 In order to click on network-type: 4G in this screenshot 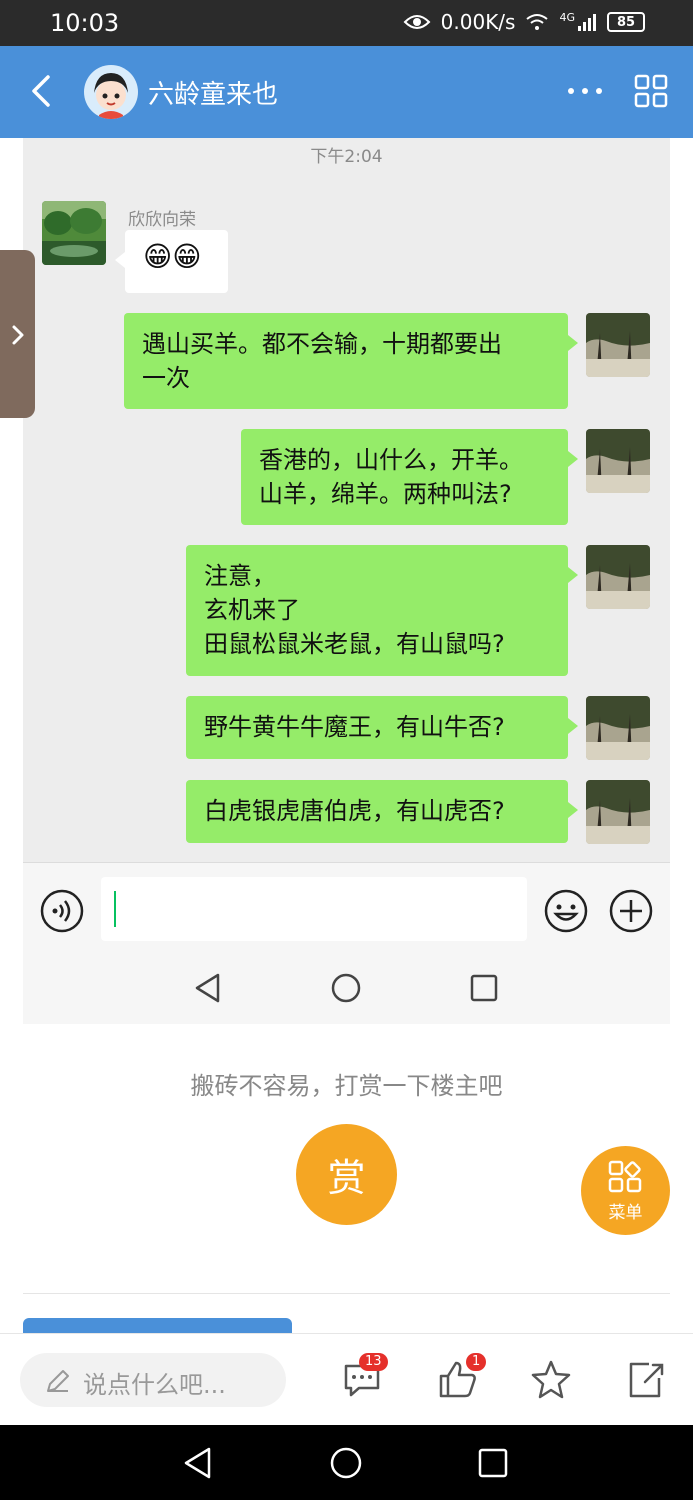, I will do `click(567, 17)`.